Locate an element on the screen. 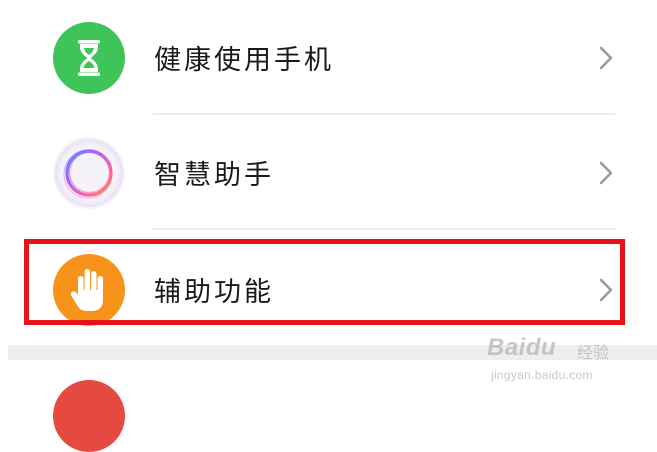  smart-assistant-ring-icon is located at coordinates (89, 173).